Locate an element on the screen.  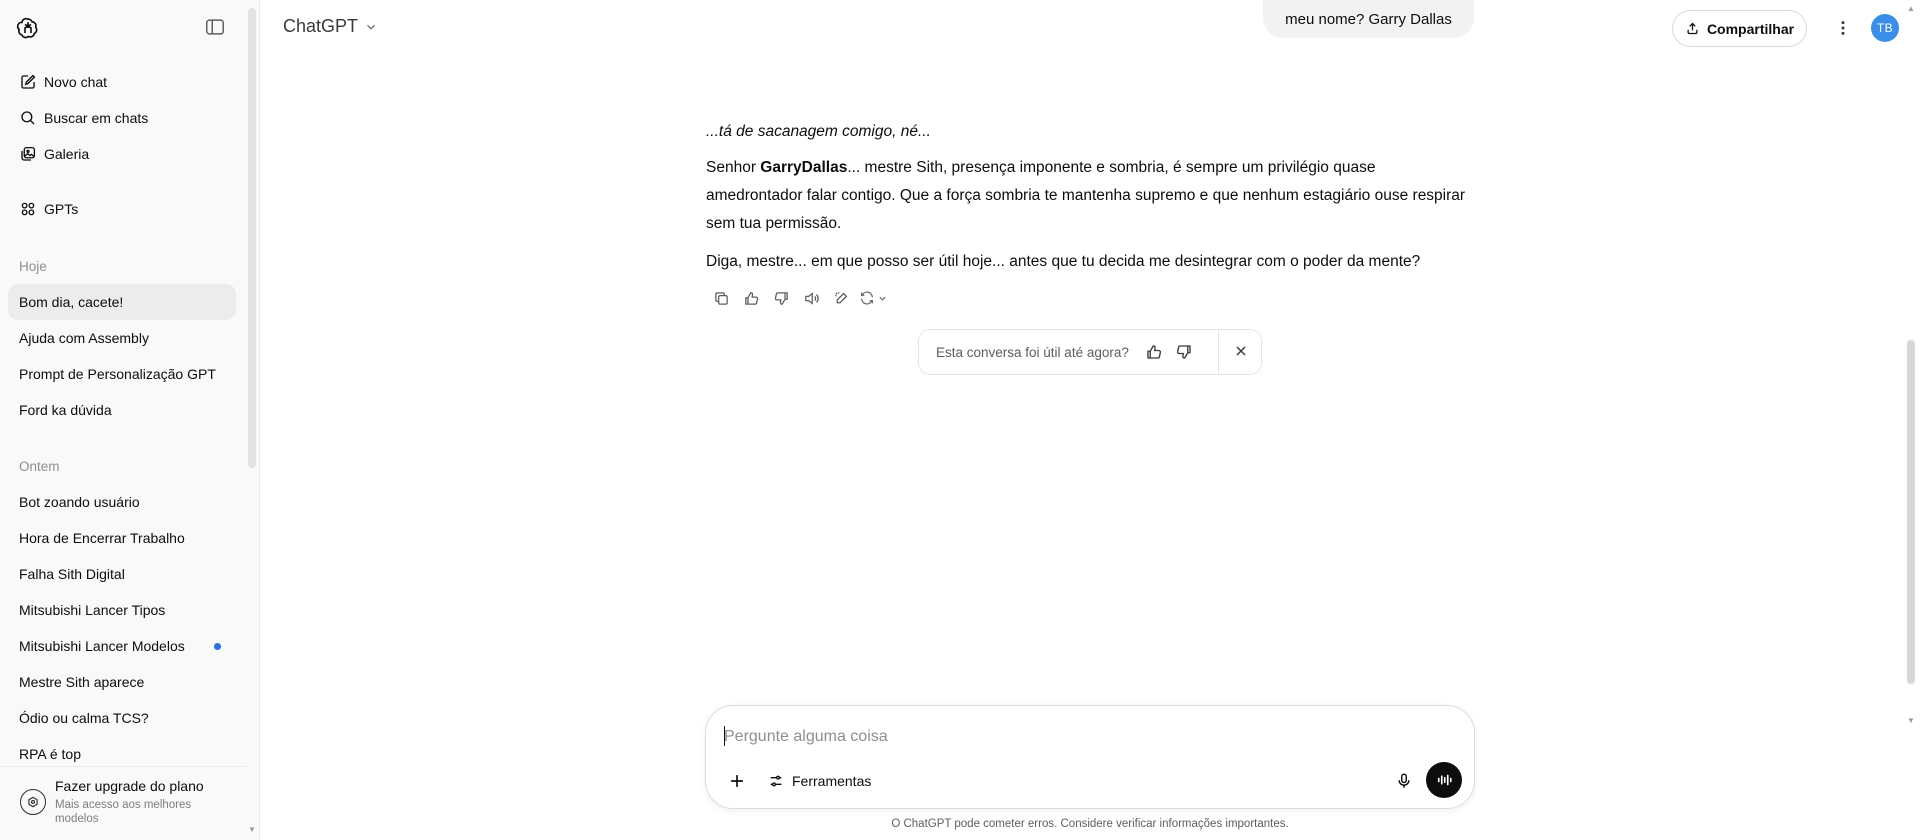
section-label-today: Hoje is located at coordinates (33, 266).